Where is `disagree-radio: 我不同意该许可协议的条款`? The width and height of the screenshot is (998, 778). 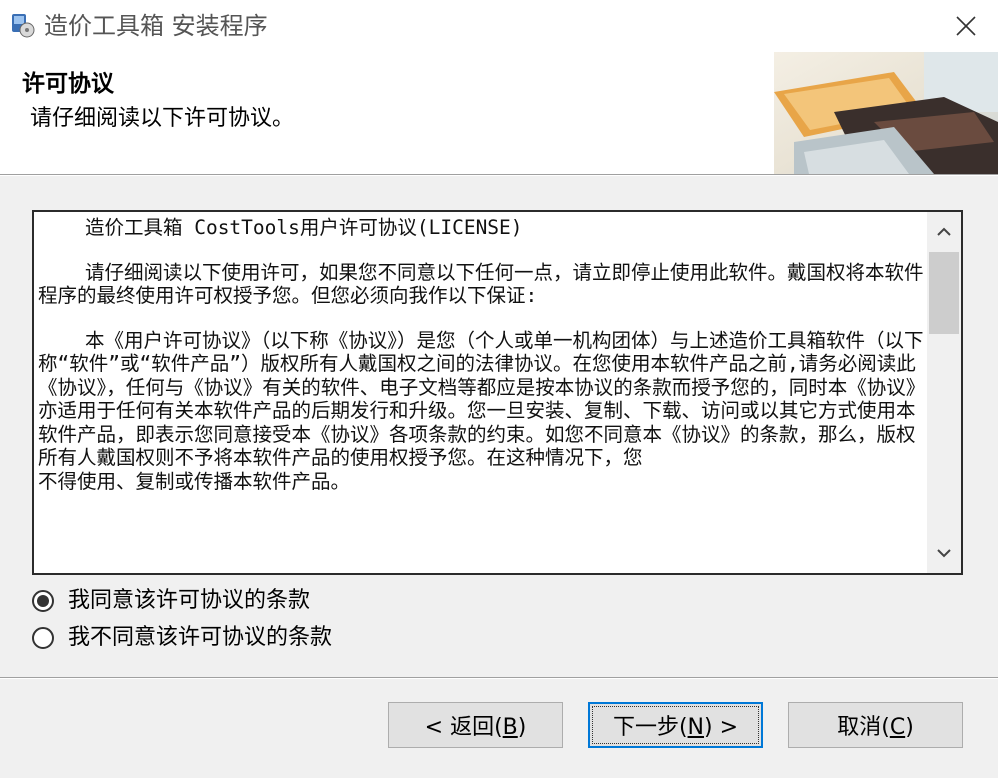
disagree-radio: 我不同意该许可协议的条款 is located at coordinates (182, 638).